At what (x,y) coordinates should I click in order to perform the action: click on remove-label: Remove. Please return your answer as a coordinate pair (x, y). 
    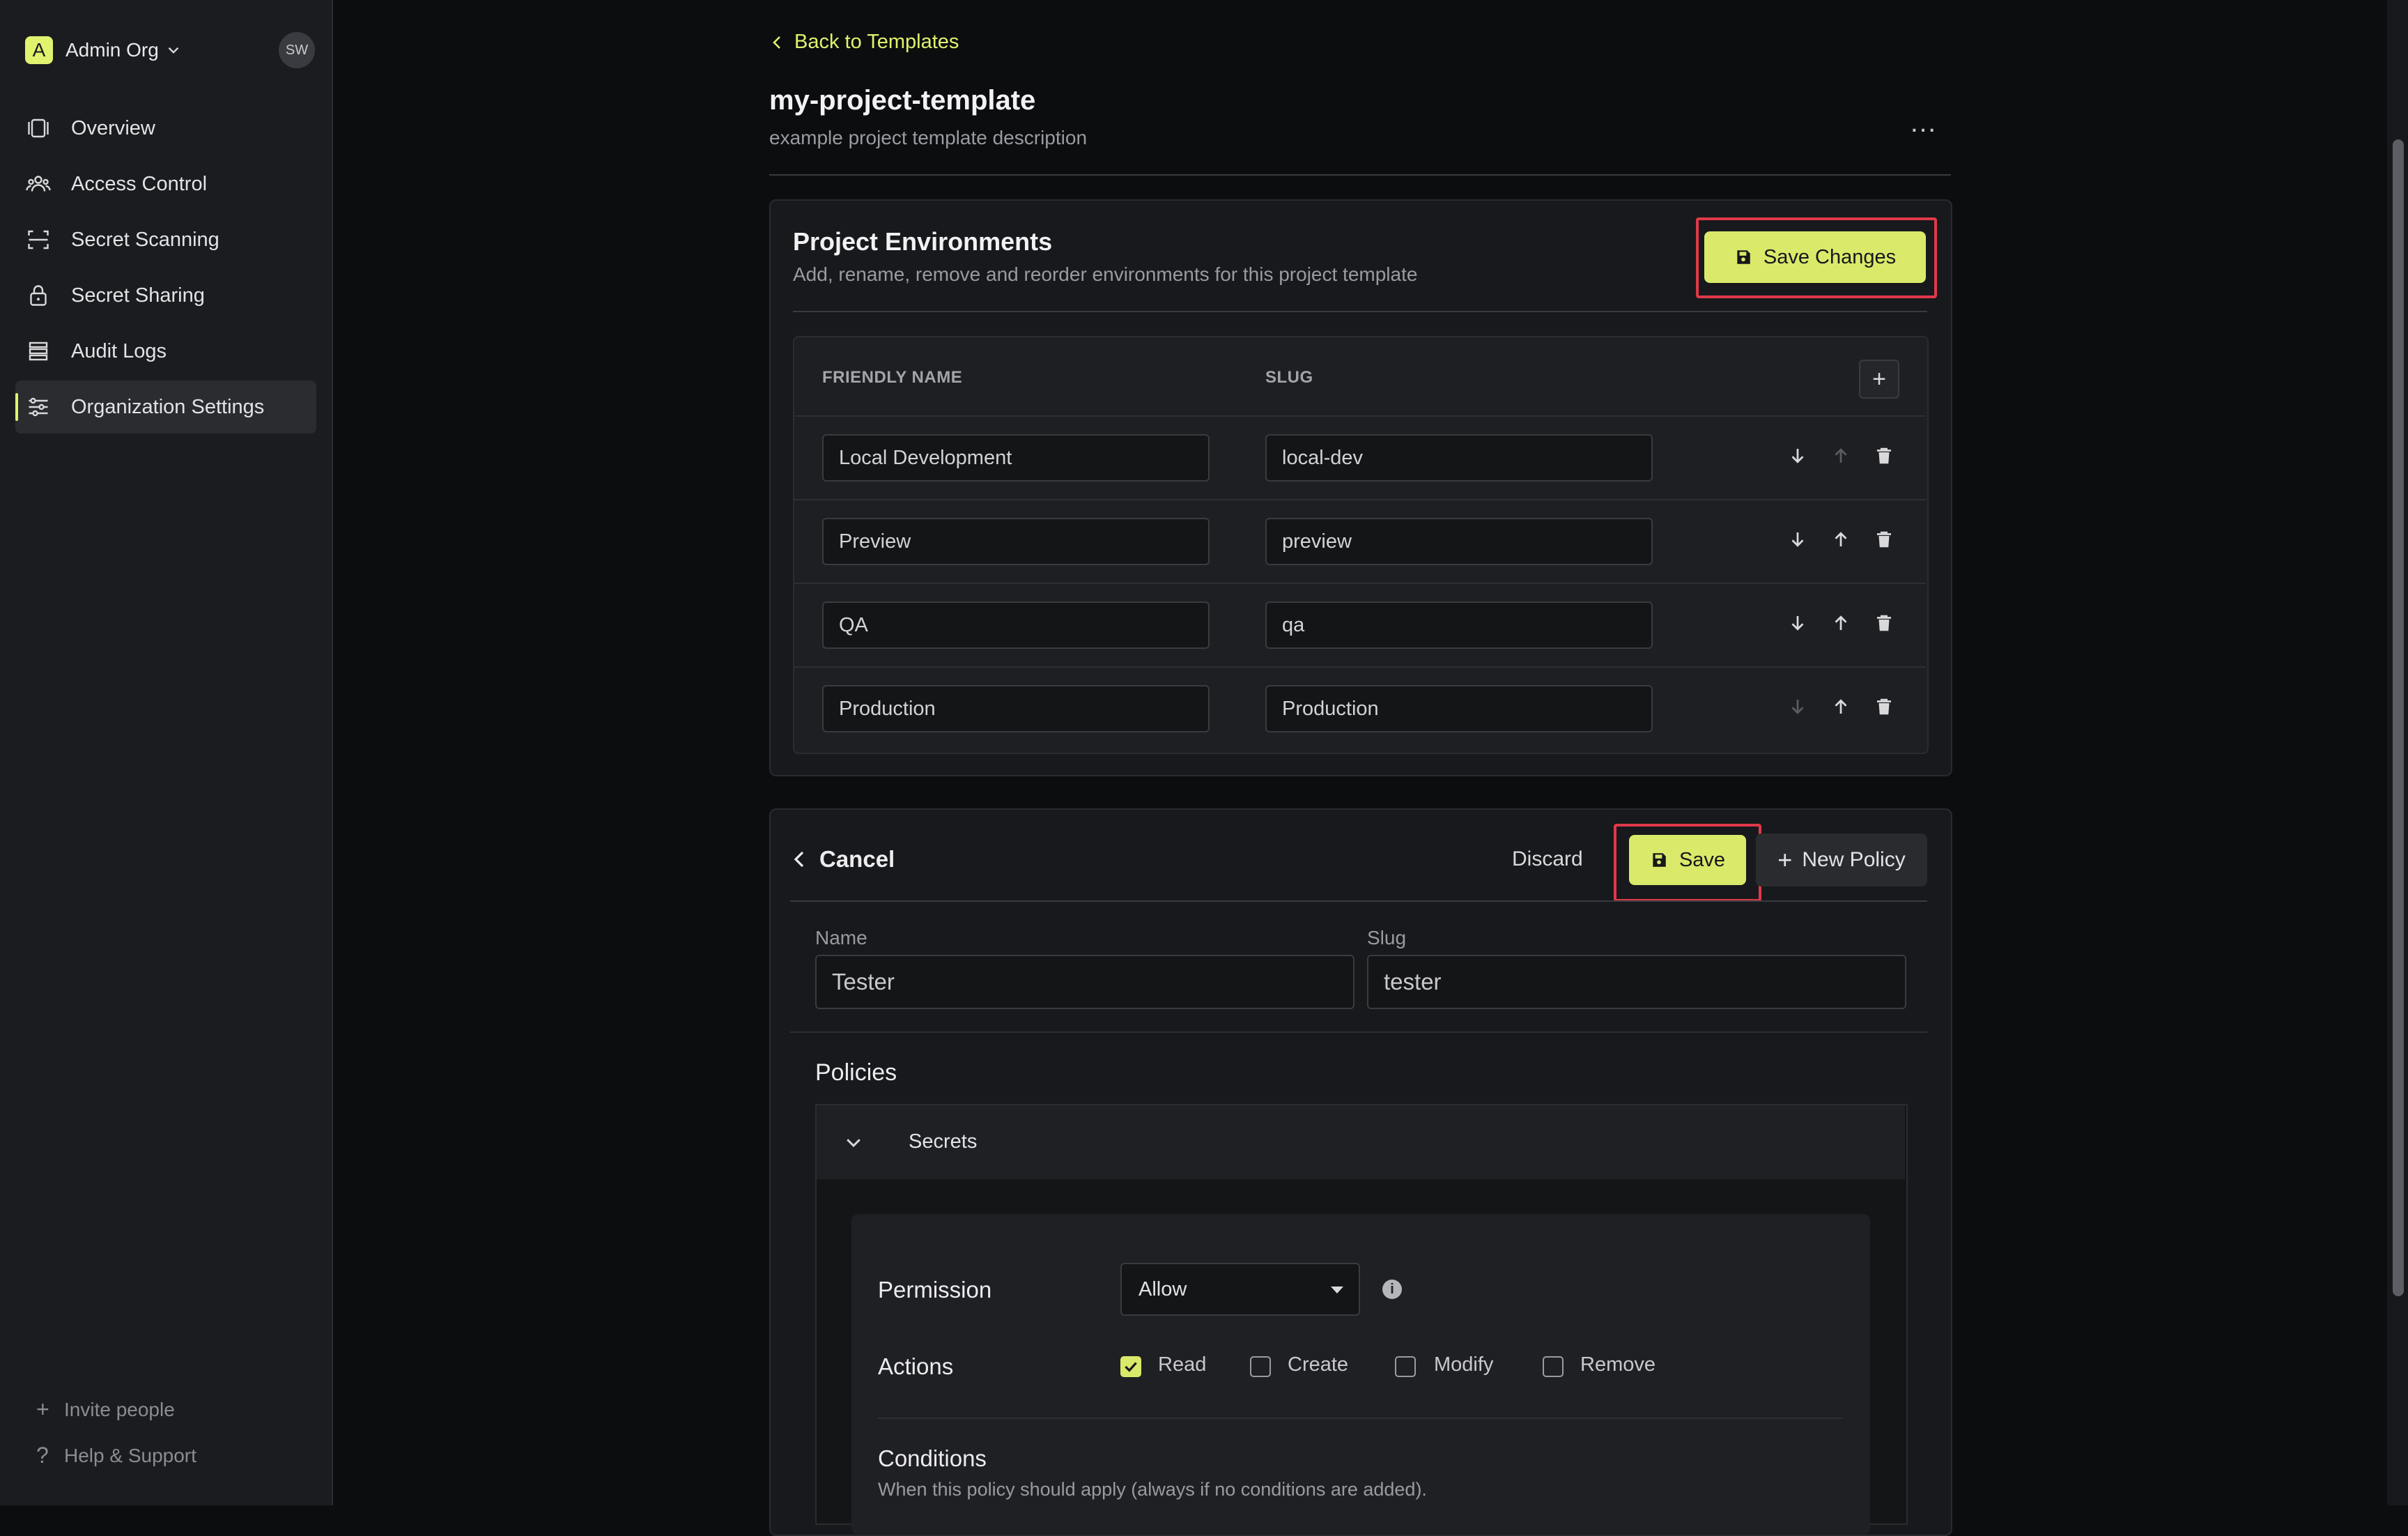
    Looking at the image, I should click on (1618, 1364).